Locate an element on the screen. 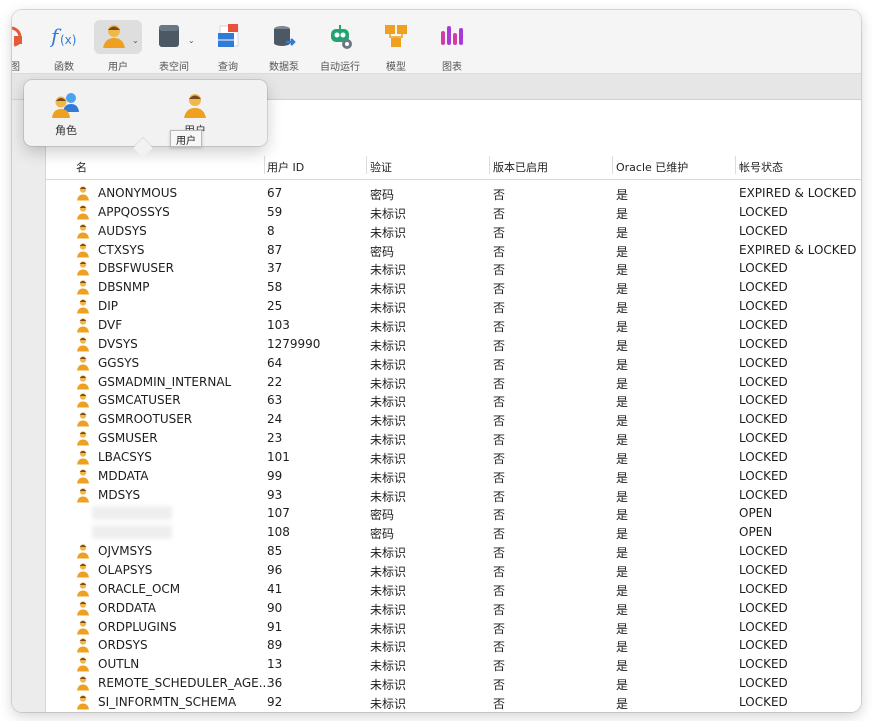 This screenshot has width=872, height=721. table-row: MDSYS 93 未标识 否 是 LOCKED is located at coordinates (453, 495).